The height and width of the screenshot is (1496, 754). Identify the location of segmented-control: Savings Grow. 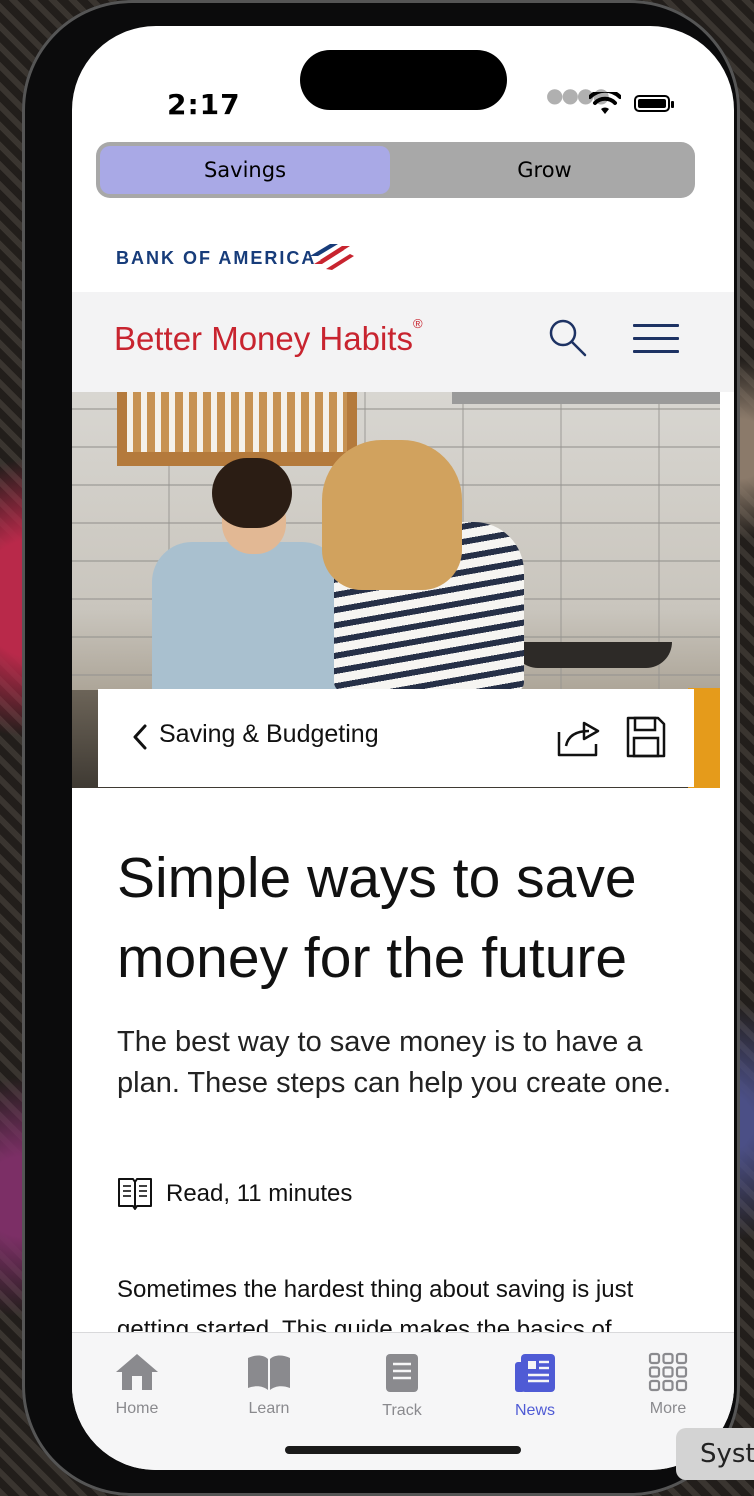
(395, 170).